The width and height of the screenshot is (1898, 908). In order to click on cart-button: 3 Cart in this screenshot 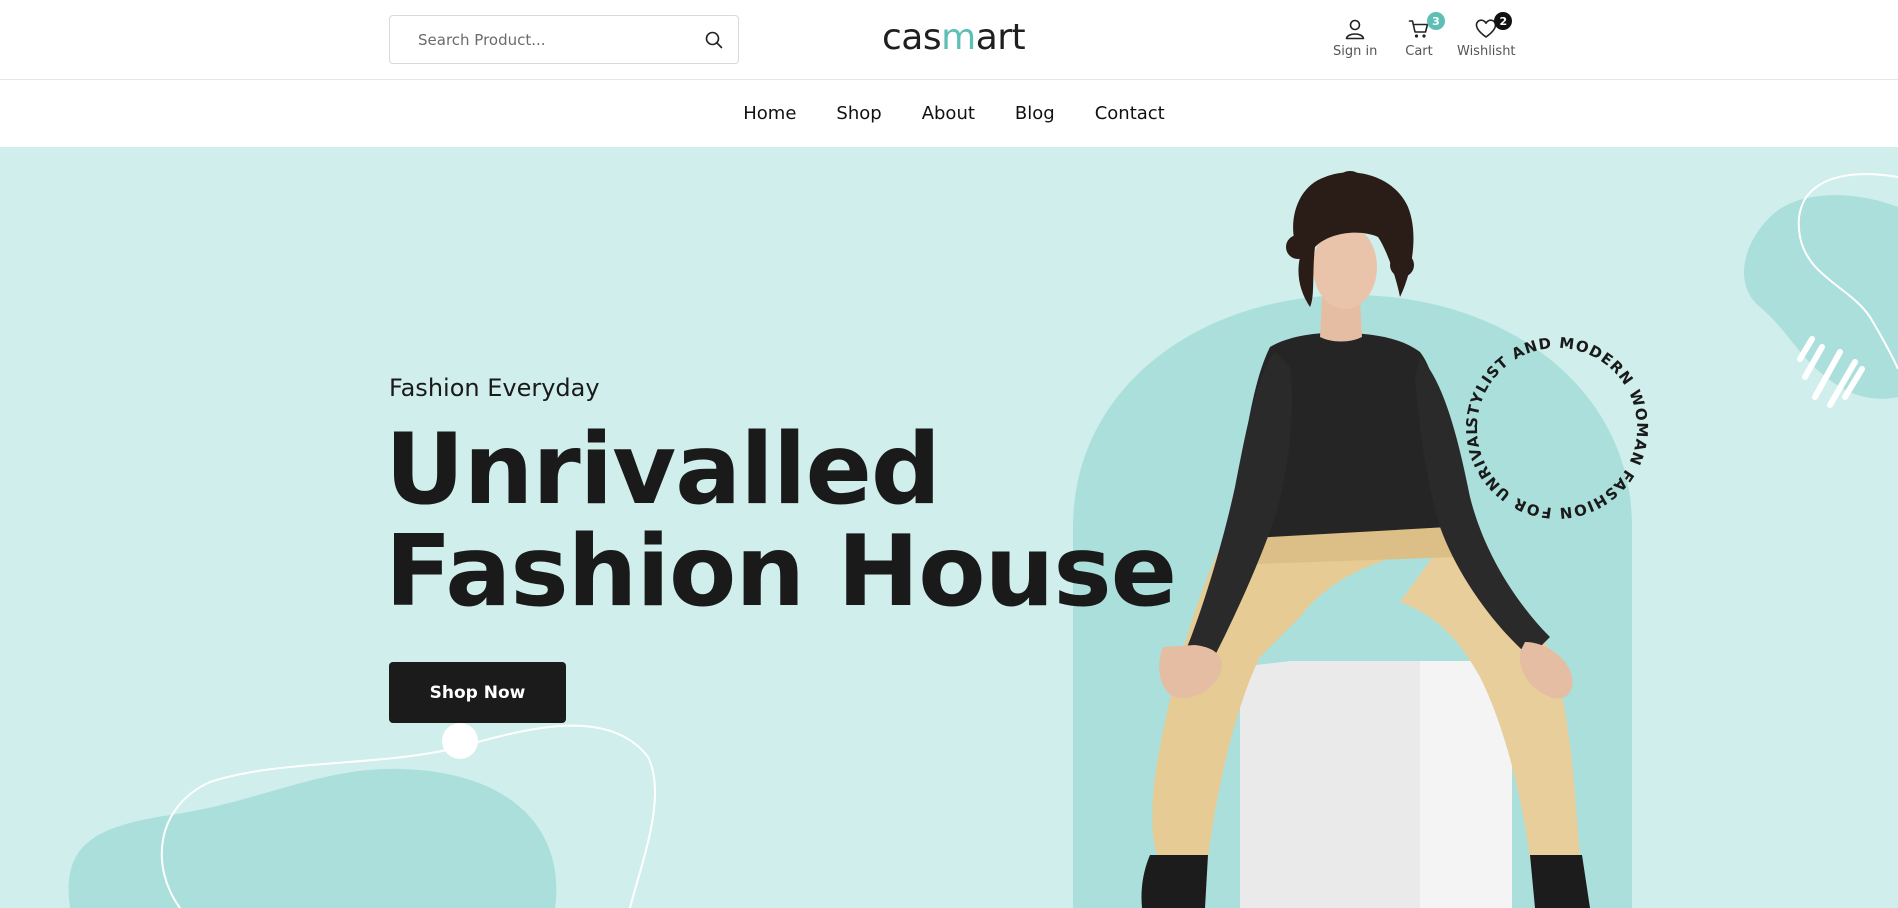, I will do `click(1425, 35)`.